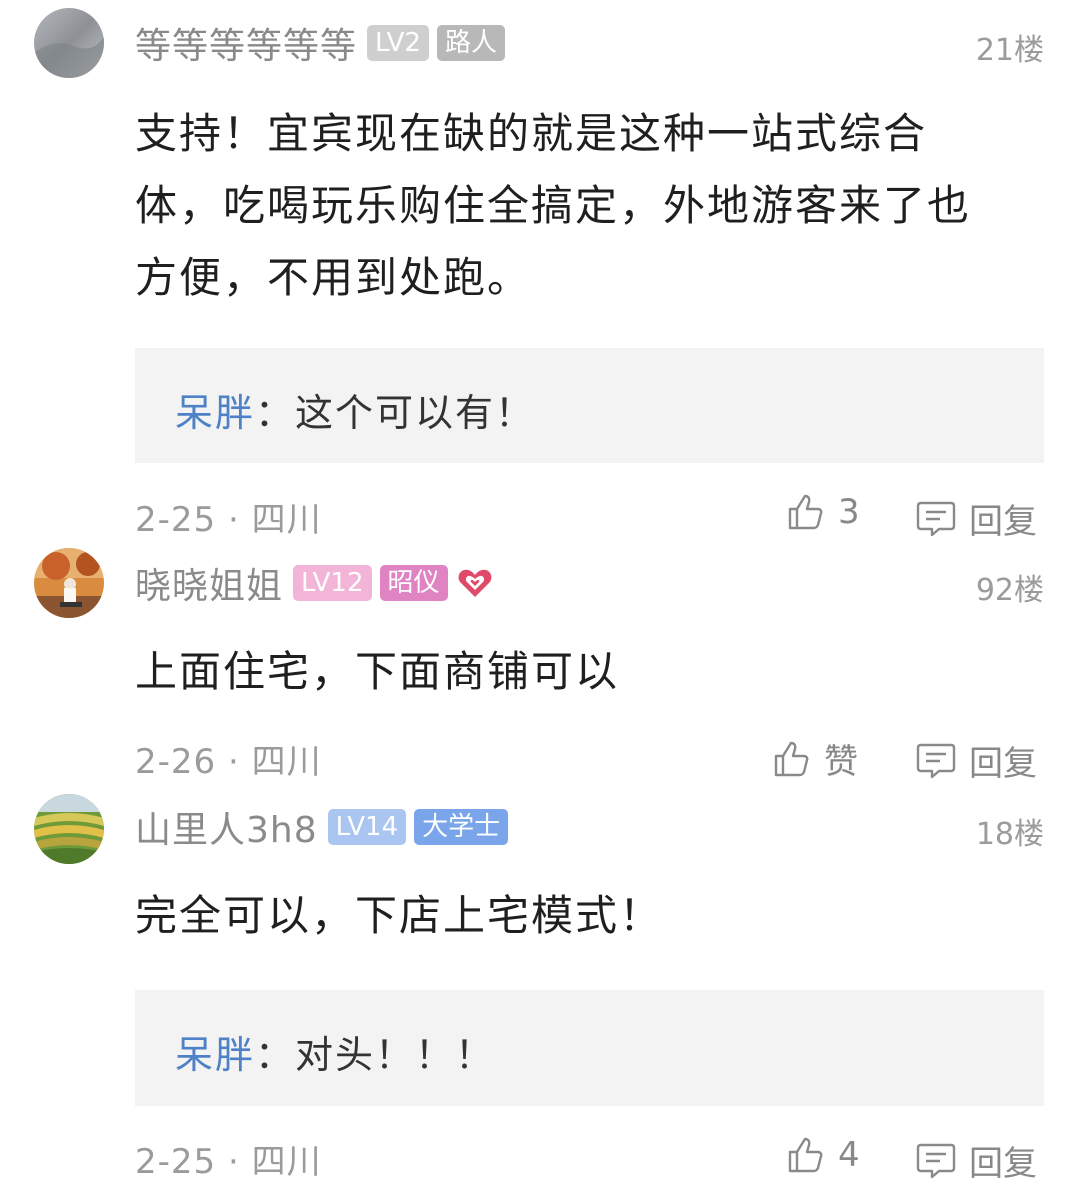  Describe the element at coordinates (1009, 834) in the screenshot. I see `floor-number: 18楼` at that location.